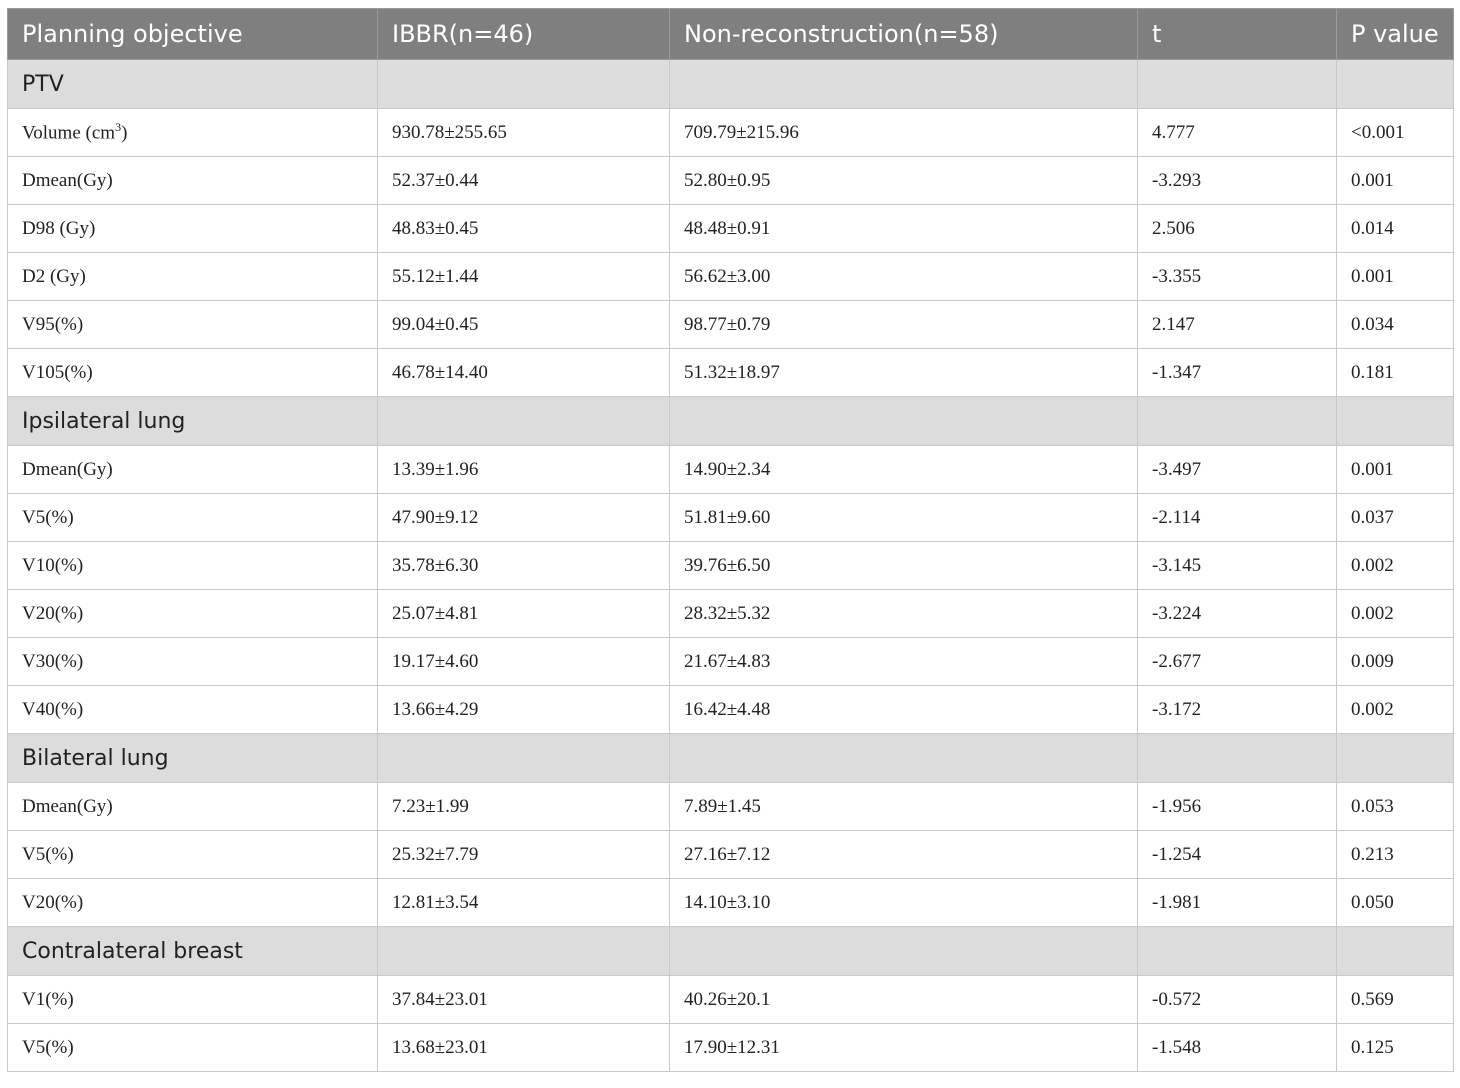  What do you see at coordinates (903, 132) in the screenshot?
I see `cell-non-reconstruction: 709.79±215.96` at bounding box center [903, 132].